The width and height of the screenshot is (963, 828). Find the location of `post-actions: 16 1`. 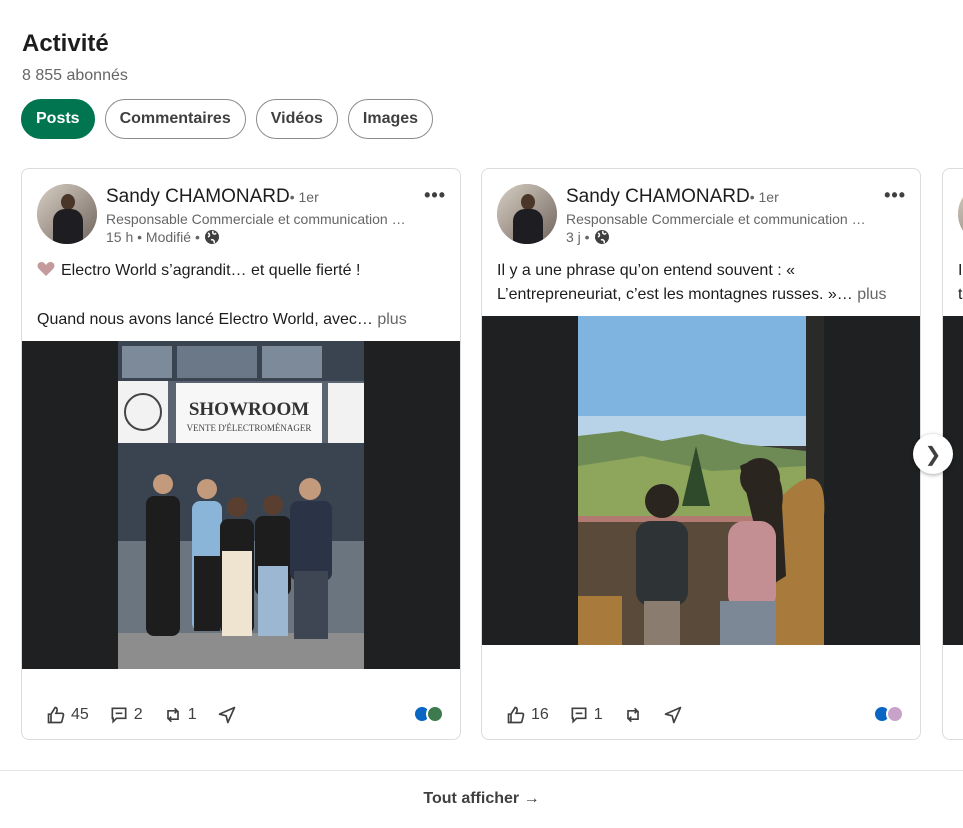

post-actions: 16 1 is located at coordinates (594, 715).